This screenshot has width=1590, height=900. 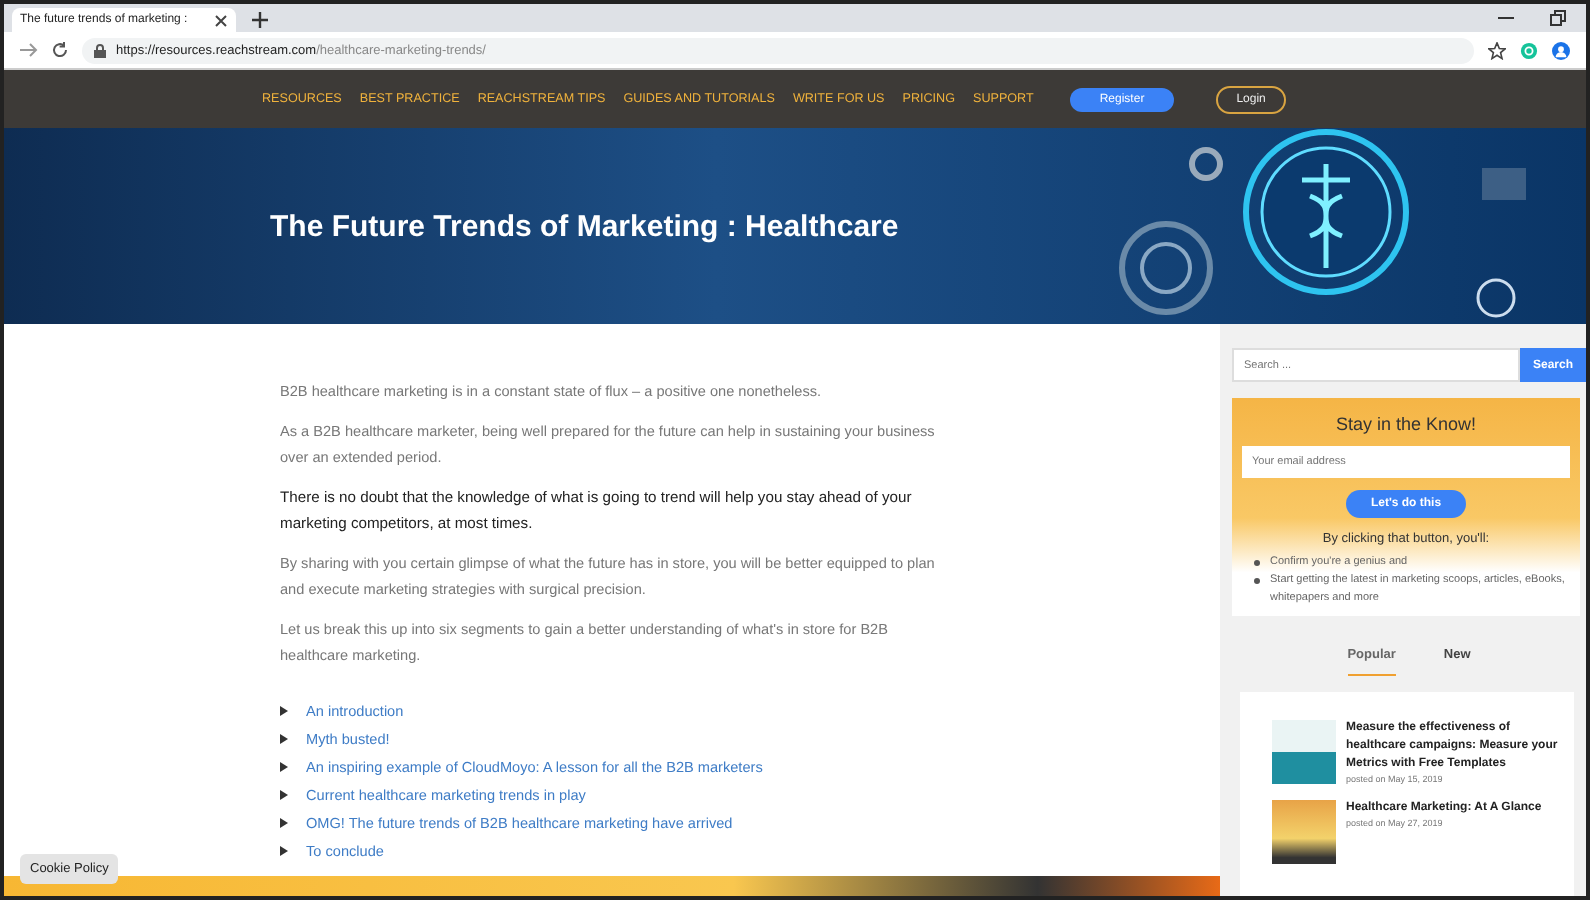 What do you see at coordinates (29, 50) in the screenshot?
I see `forward-arrow-icon` at bounding box center [29, 50].